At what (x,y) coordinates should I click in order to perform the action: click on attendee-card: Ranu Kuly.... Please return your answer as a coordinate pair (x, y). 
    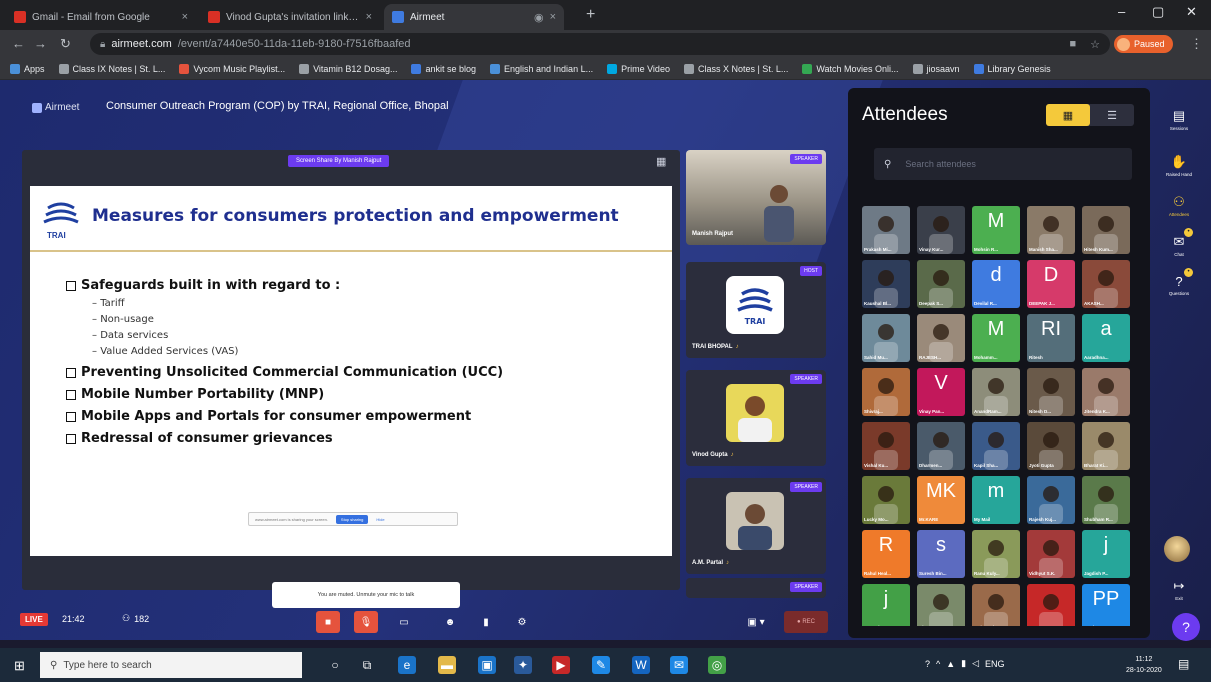
    Looking at the image, I should click on (996, 554).